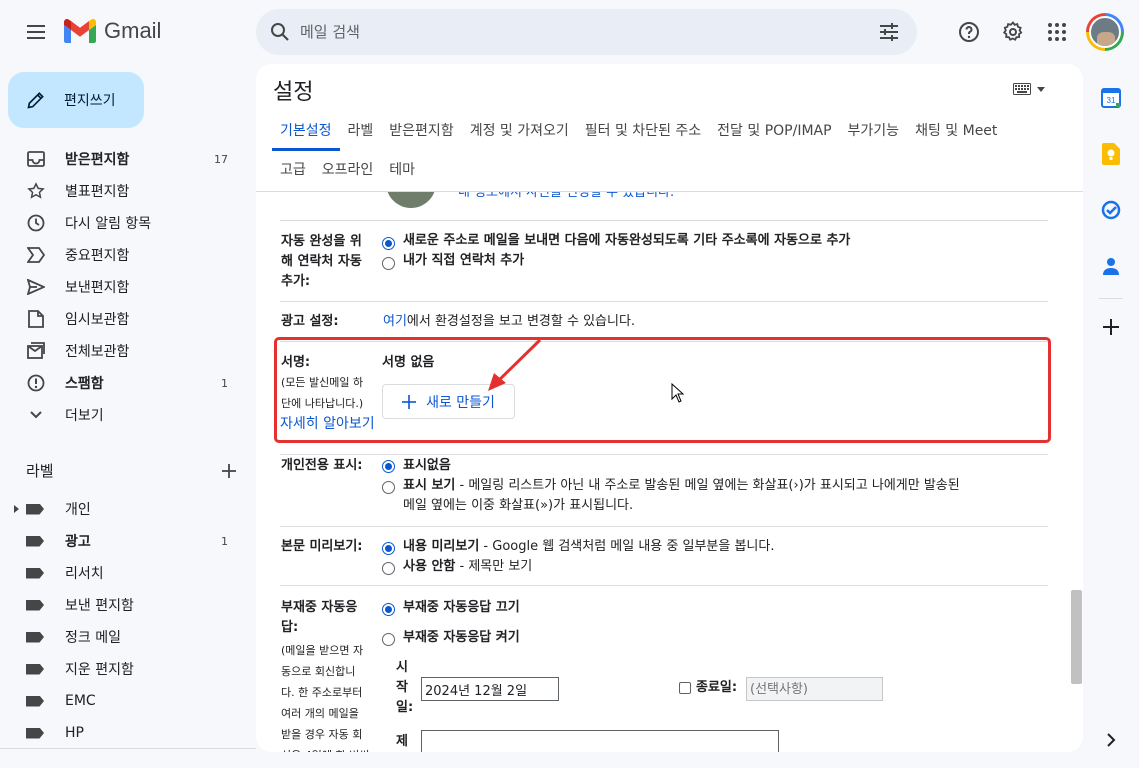  I want to click on get-addons-button, so click(1111, 327).